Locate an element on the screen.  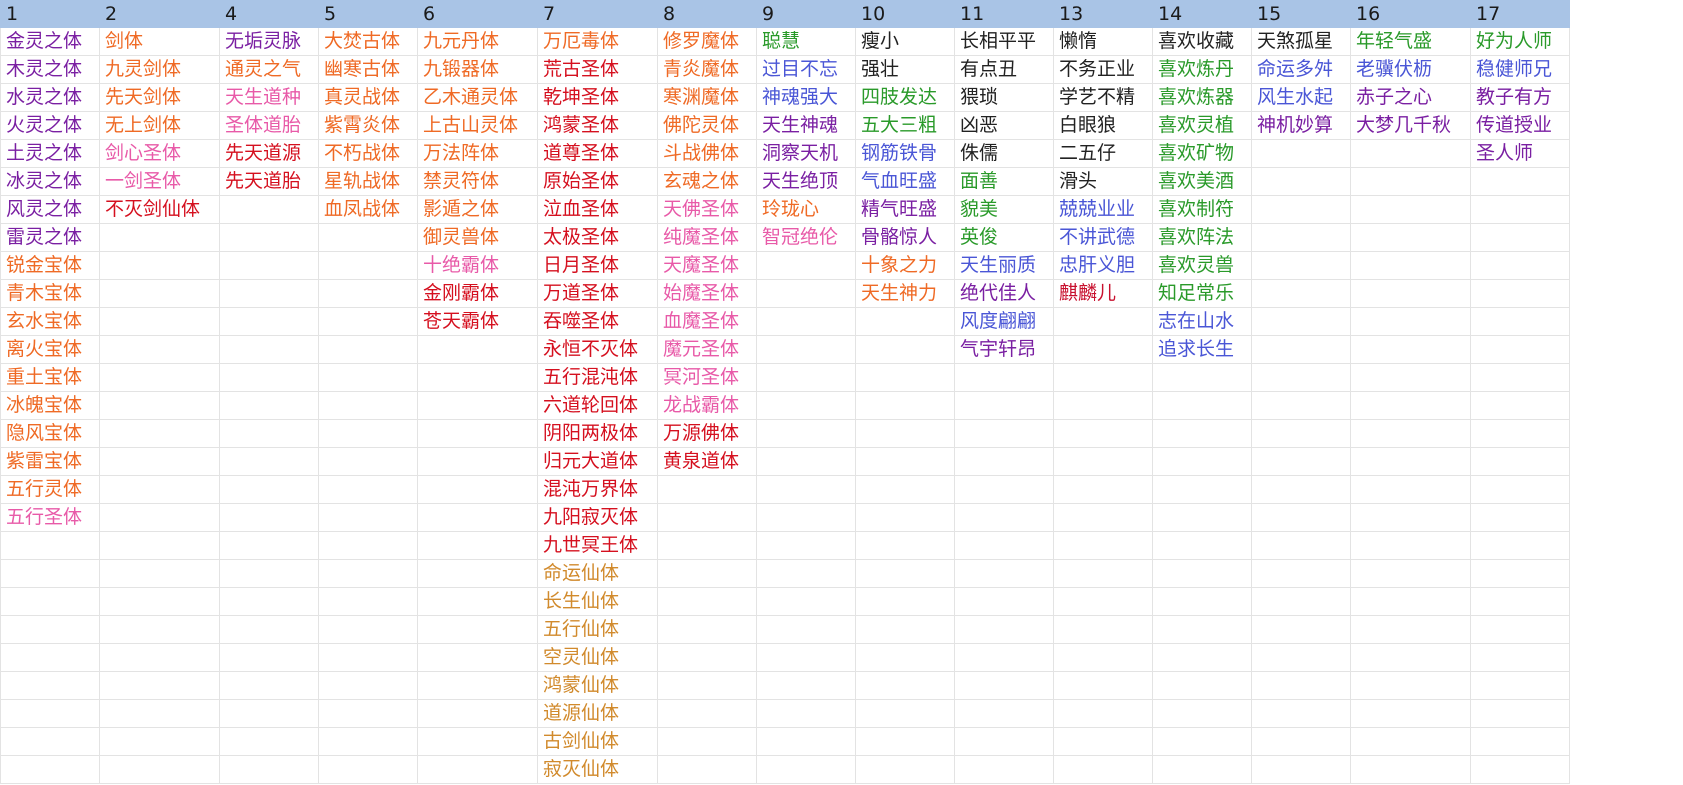
column-header-14: 17 is located at coordinates (1520, 14).